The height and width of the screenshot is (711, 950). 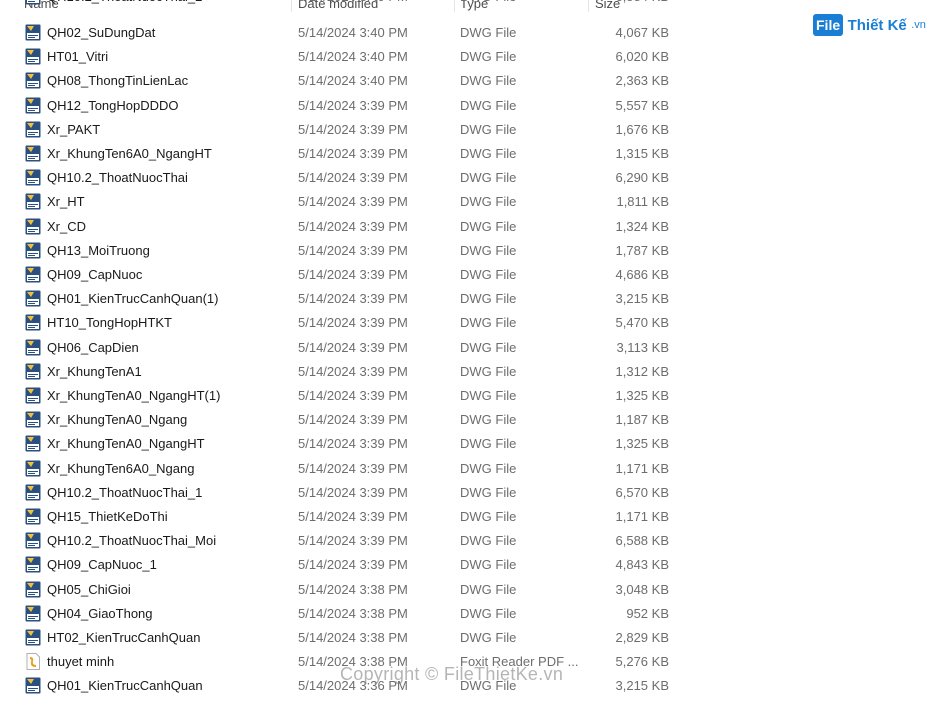 What do you see at coordinates (642, 202) in the screenshot?
I see `file-size: 1,811 KB` at bounding box center [642, 202].